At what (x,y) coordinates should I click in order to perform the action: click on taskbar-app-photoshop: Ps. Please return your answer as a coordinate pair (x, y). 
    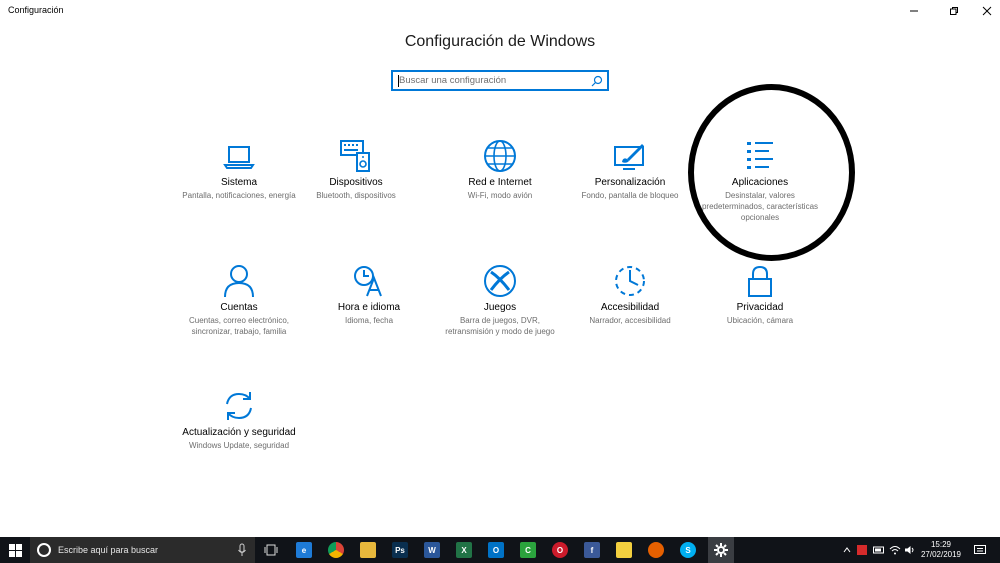
    Looking at the image, I should click on (400, 550).